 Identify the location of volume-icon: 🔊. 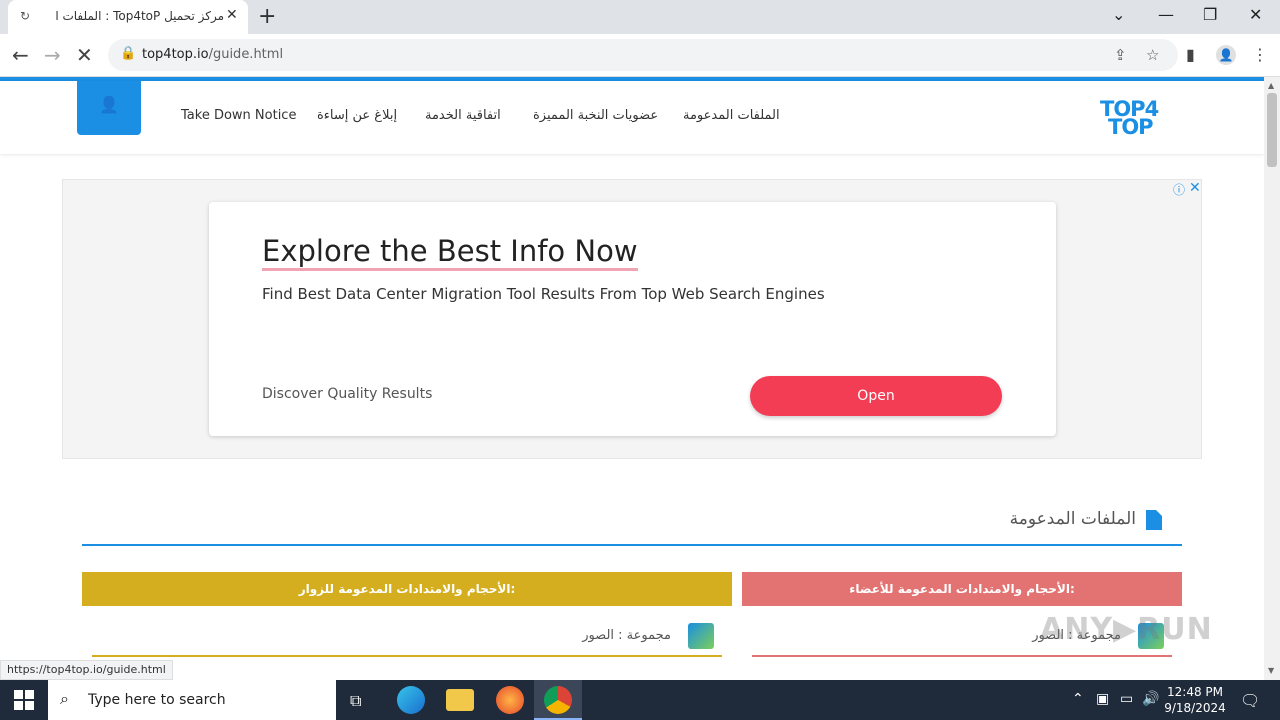
(1150, 699).